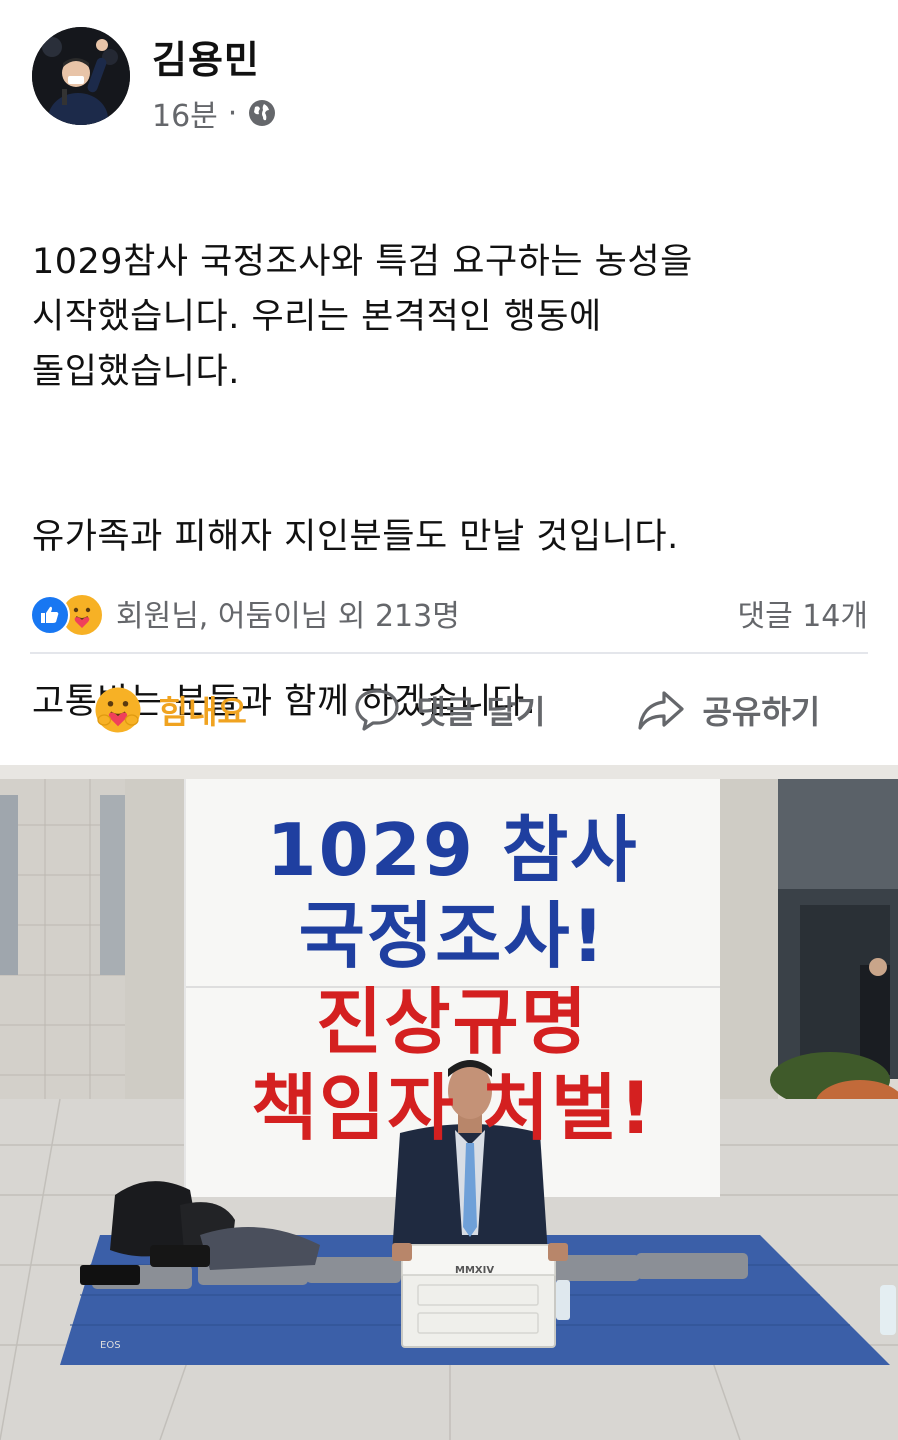 This screenshot has height=1440, width=898. I want to click on comment-label: 댓글 달기, so click(481, 712).